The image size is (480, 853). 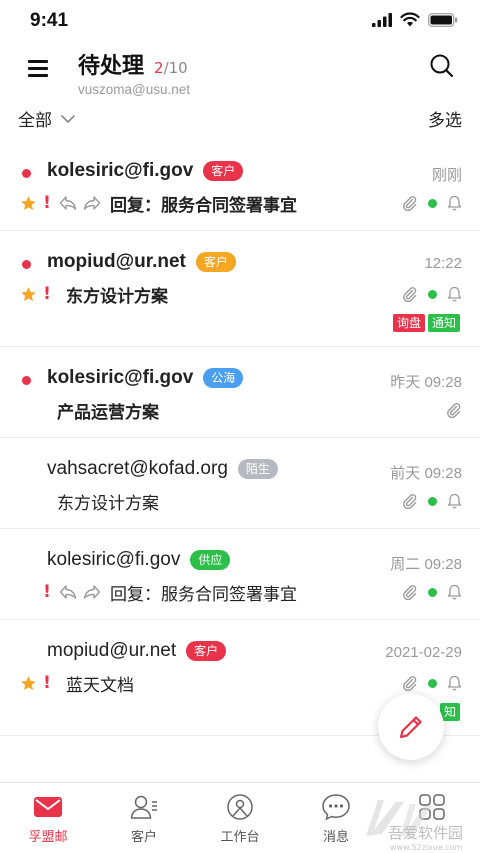 I want to click on watermark-text: 吾爱软件园, so click(x=425, y=833).